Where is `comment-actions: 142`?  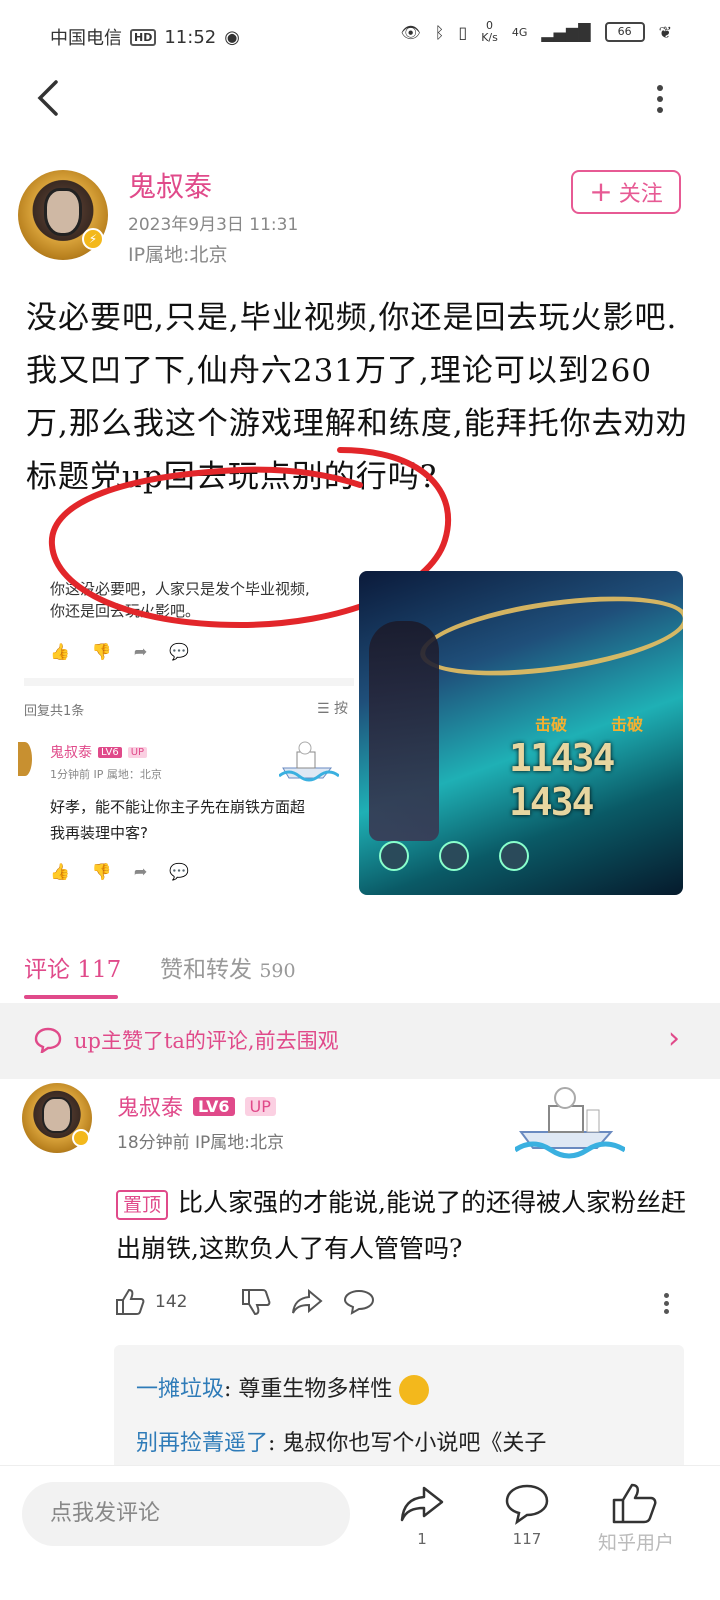
comment-actions: 142 is located at coordinates (245, 1302).